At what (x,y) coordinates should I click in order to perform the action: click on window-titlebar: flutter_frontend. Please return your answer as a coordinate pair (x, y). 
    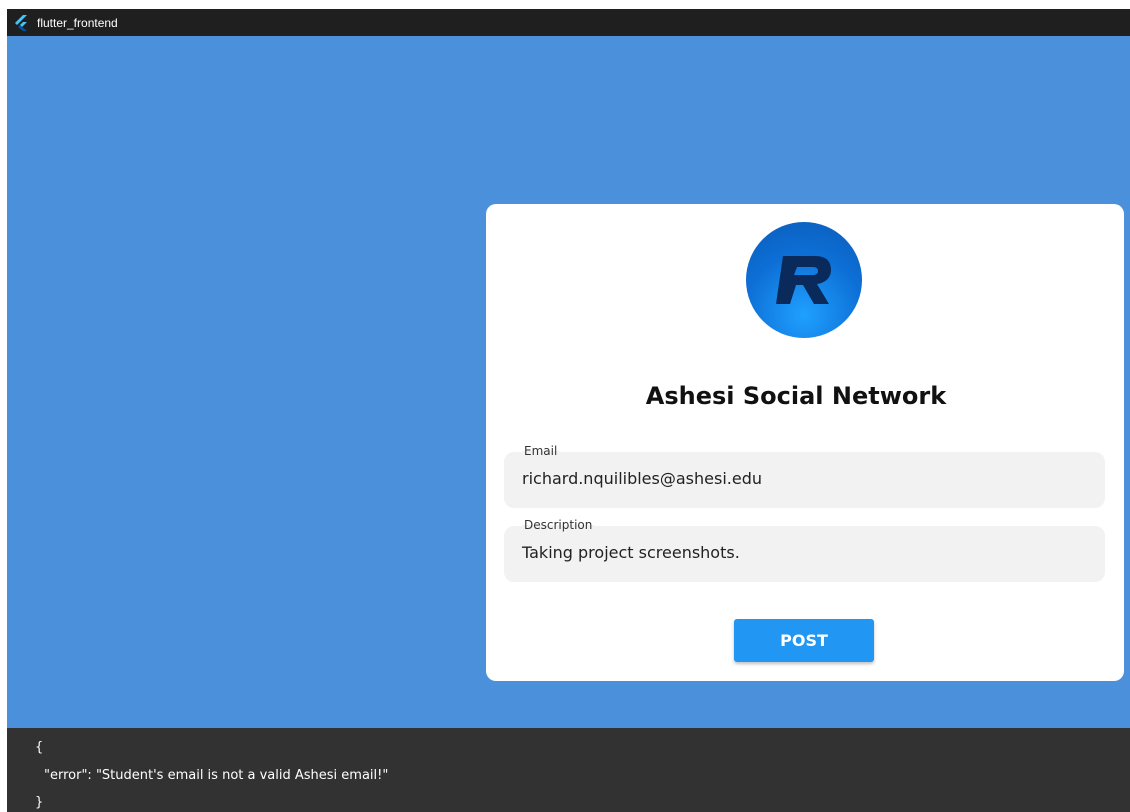
    Looking at the image, I should click on (568, 22).